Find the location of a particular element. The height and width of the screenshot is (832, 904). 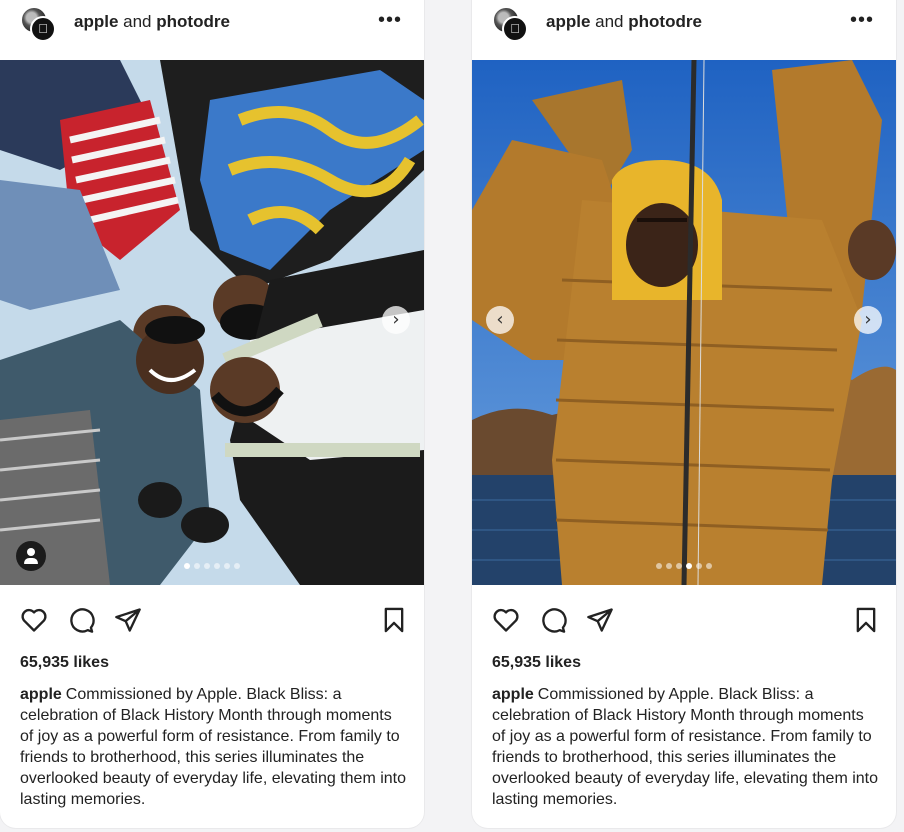

carousel-prev-button: ‹ is located at coordinates (500, 320).